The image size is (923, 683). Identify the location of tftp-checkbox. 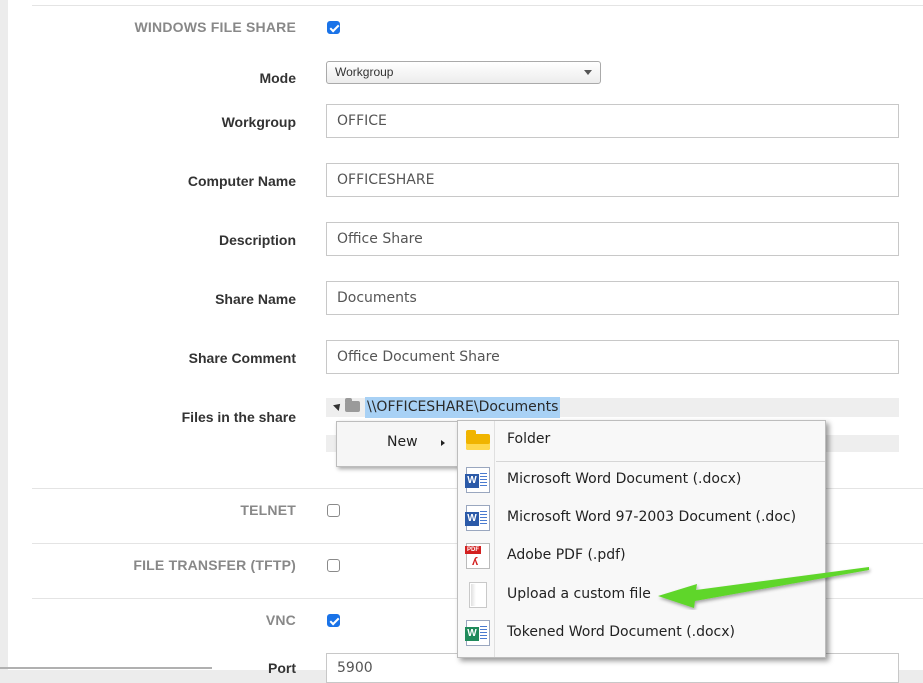
(333, 565).